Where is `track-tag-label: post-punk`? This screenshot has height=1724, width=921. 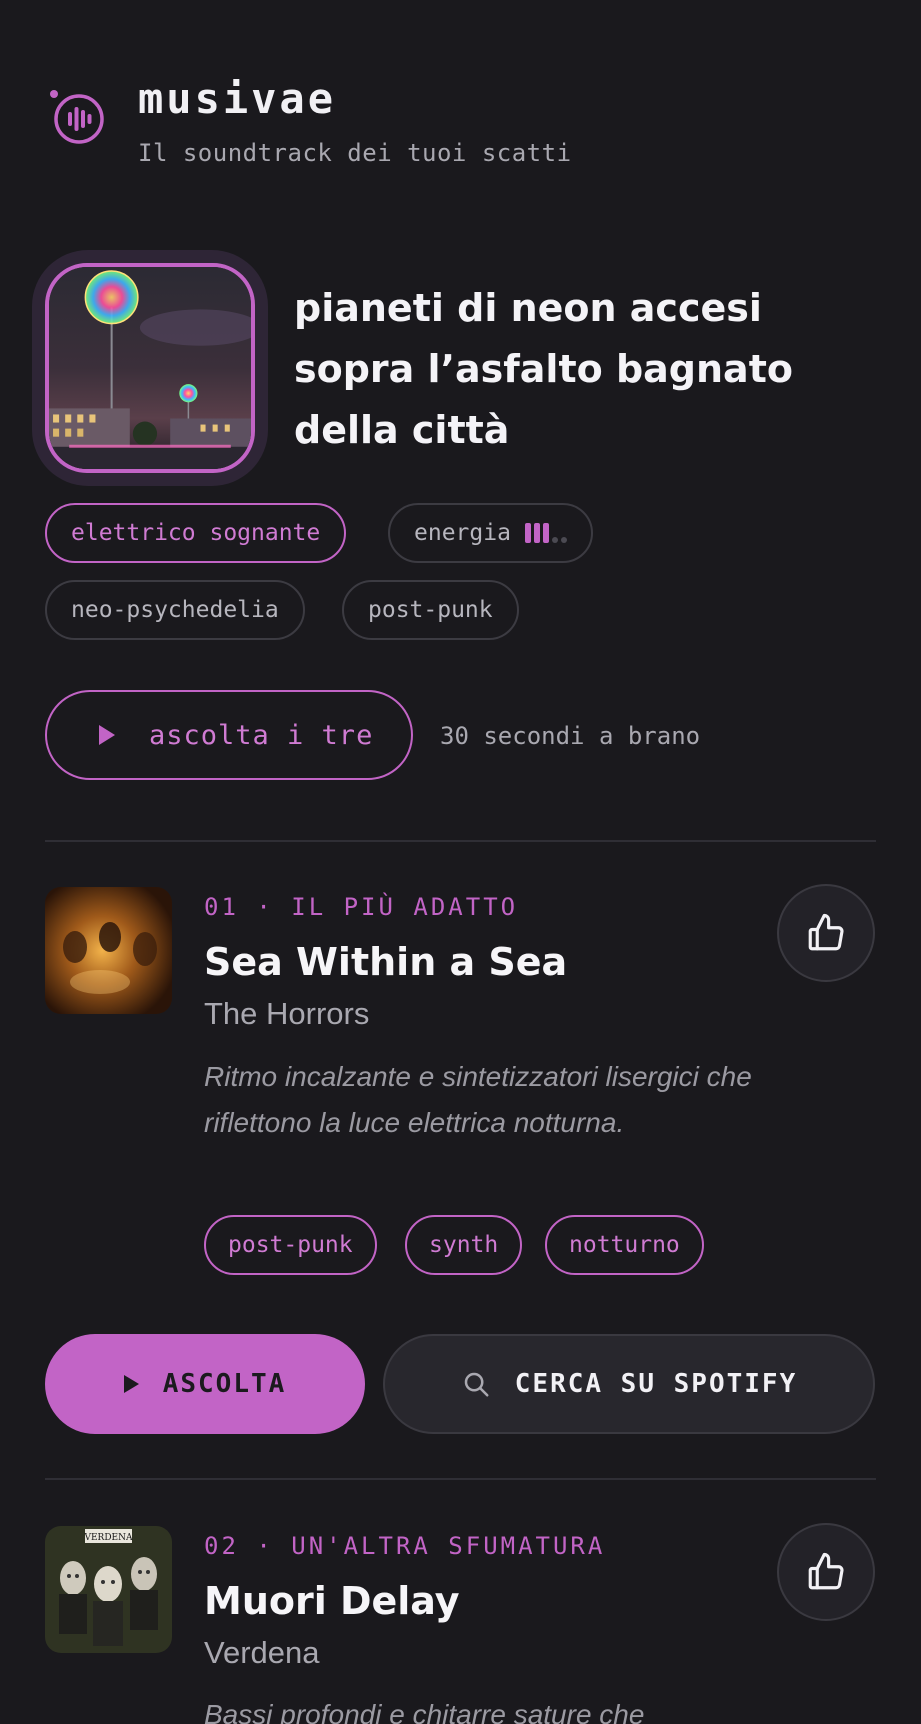 track-tag-label: post-punk is located at coordinates (290, 1245).